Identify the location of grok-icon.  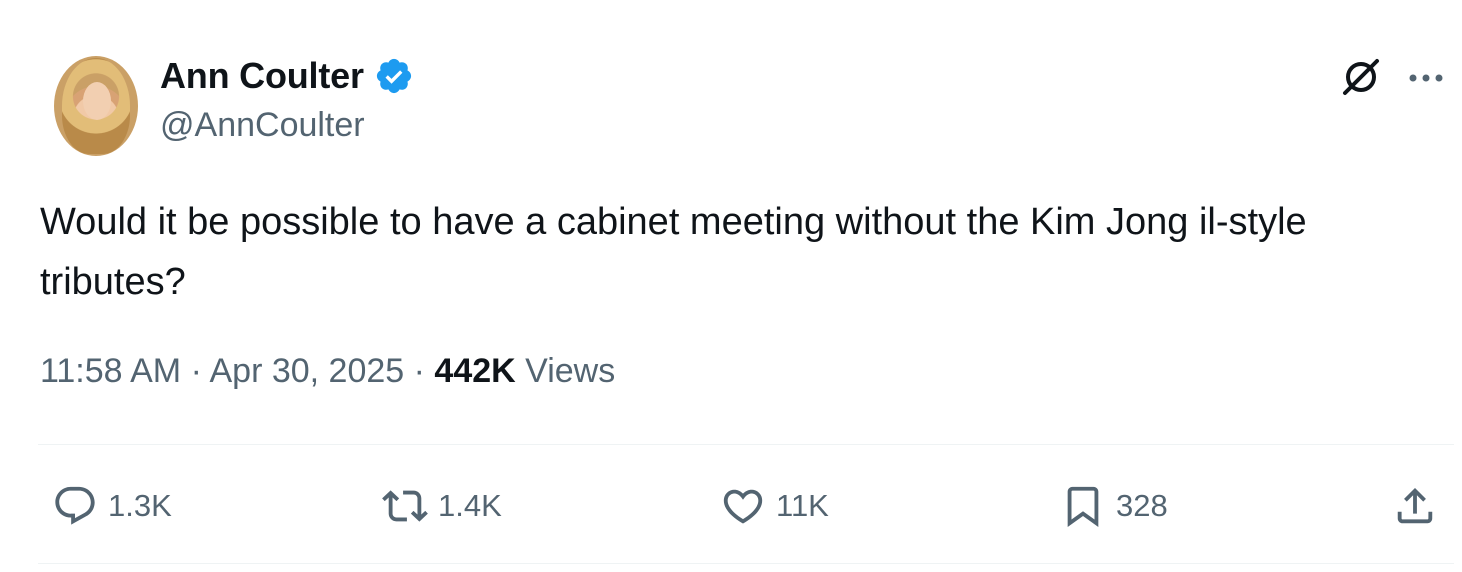
(1361, 79).